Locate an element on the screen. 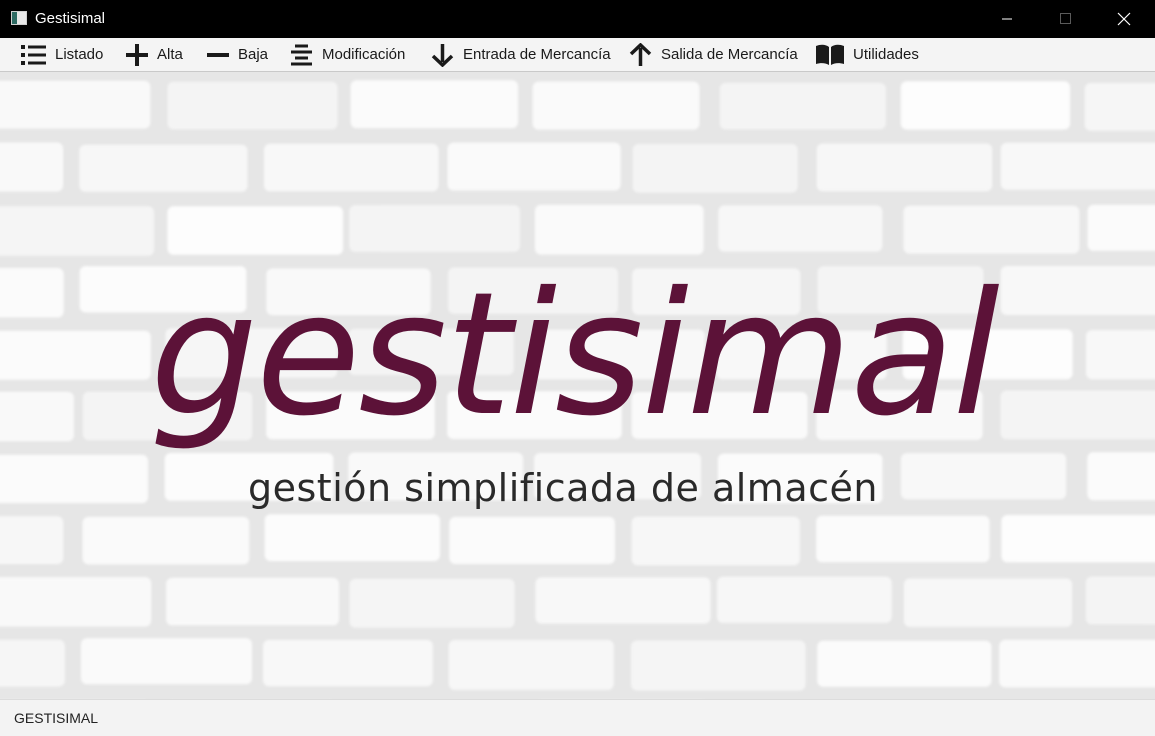  title-bar: Gestisimal is located at coordinates (577, 19).